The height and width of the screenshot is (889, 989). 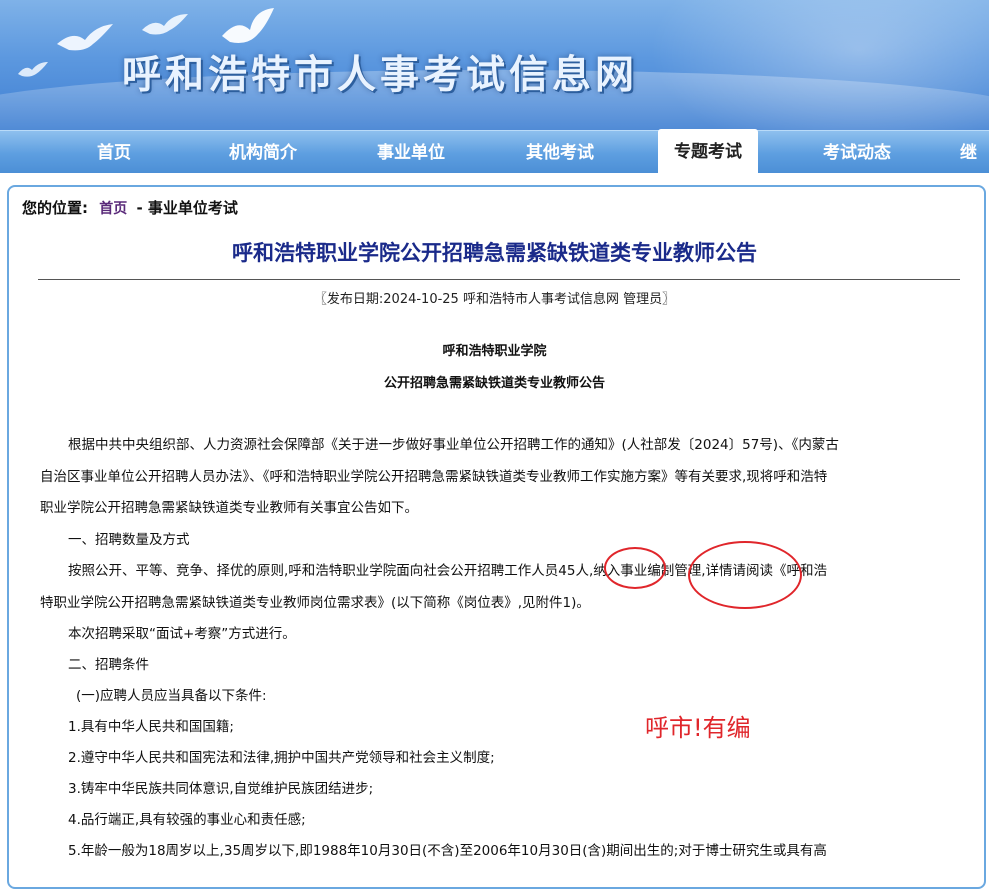 What do you see at coordinates (698, 728) in the screenshot?
I see `handwritten-annotation: 呼市!有编` at bounding box center [698, 728].